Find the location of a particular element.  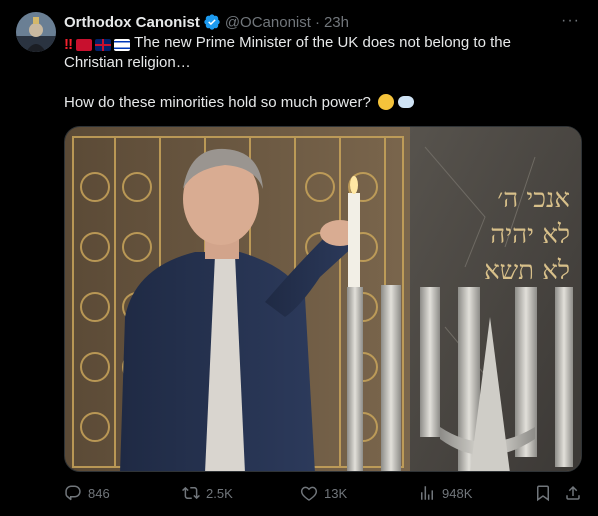

flag-icon-israel is located at coordinates (122, 45).